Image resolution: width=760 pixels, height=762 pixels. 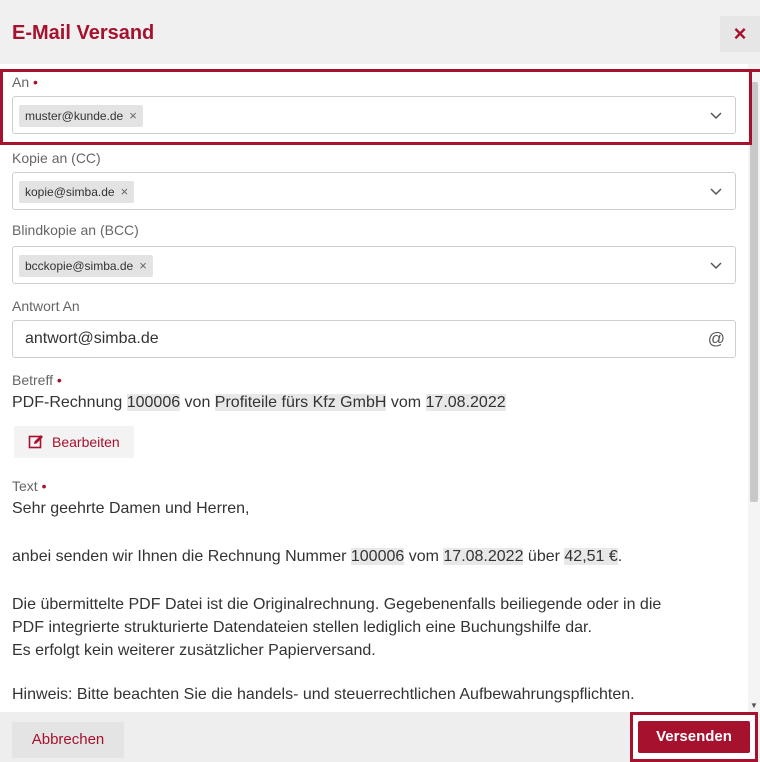 I want to click on reply-to-label: Antwort An, so click(x=46, y=306).